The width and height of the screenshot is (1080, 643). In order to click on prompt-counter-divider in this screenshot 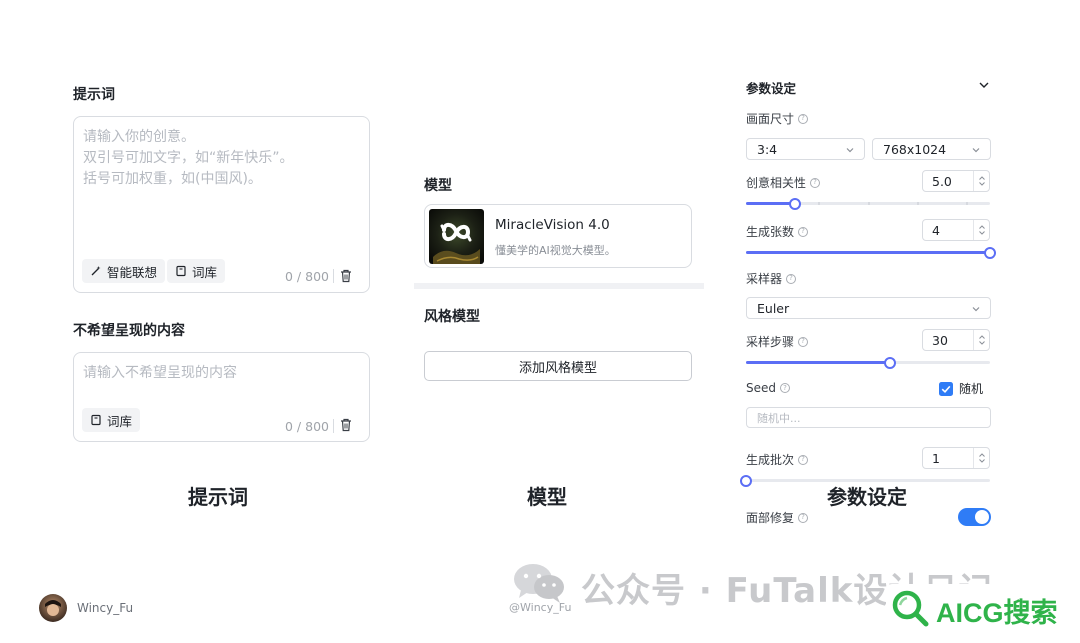, I will do `click(333, 276)`.